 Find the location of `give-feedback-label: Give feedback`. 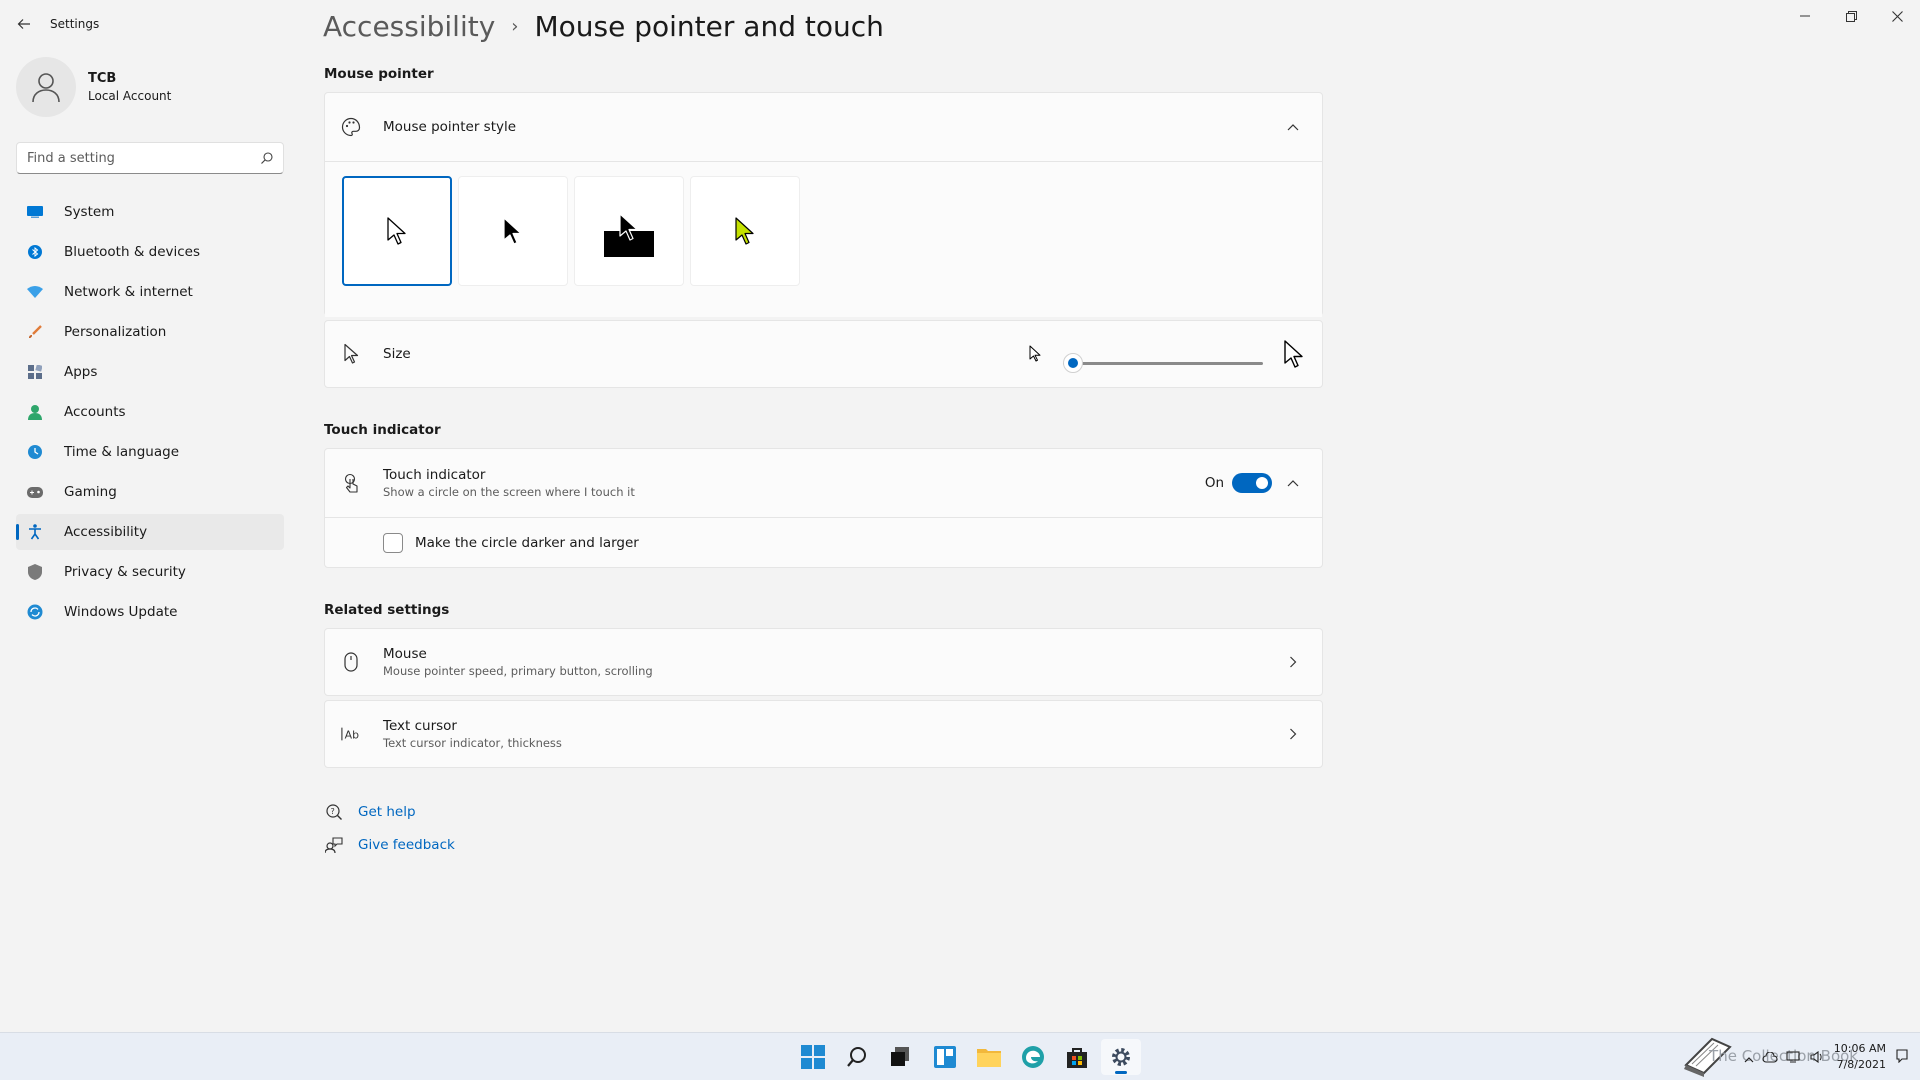

give-feedback-label: Give feedback is located at coordinates (406, 845).